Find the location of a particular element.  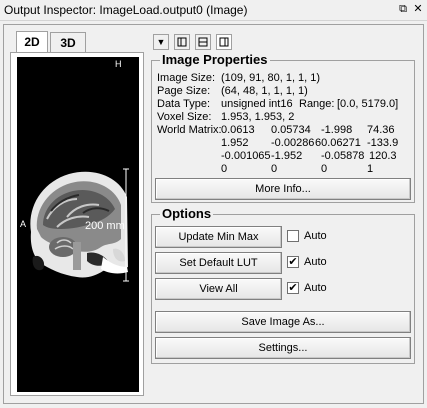

matrix-cell: 120.3 is located at coordinates (383, 156).